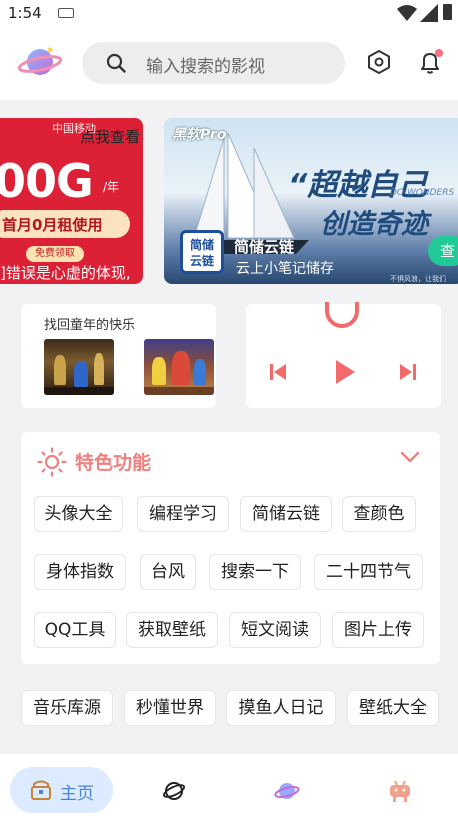 The height and width of the screenshot is (820, 458). What do you see at coordinates (168, 572) in the screenshot?
I see `feature-typhoon: 台风` at bounding box center [168, 572].